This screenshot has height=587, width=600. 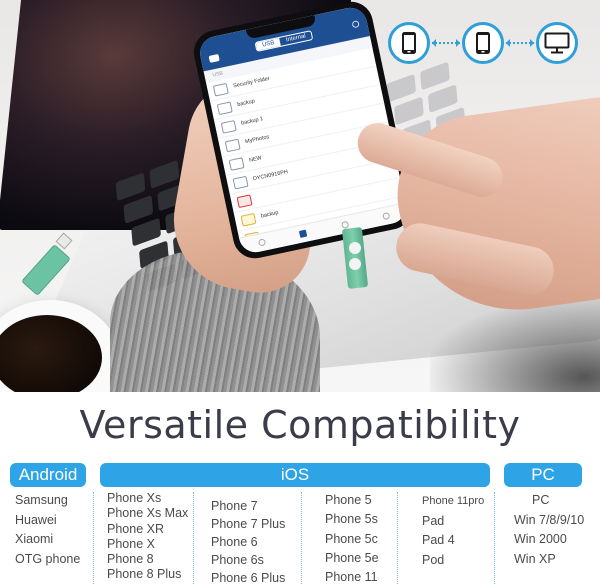 What do you see at coordinates (48, 475) in the screenshot?
I see `category-android-header: Android` at bounding box center [48, 475].